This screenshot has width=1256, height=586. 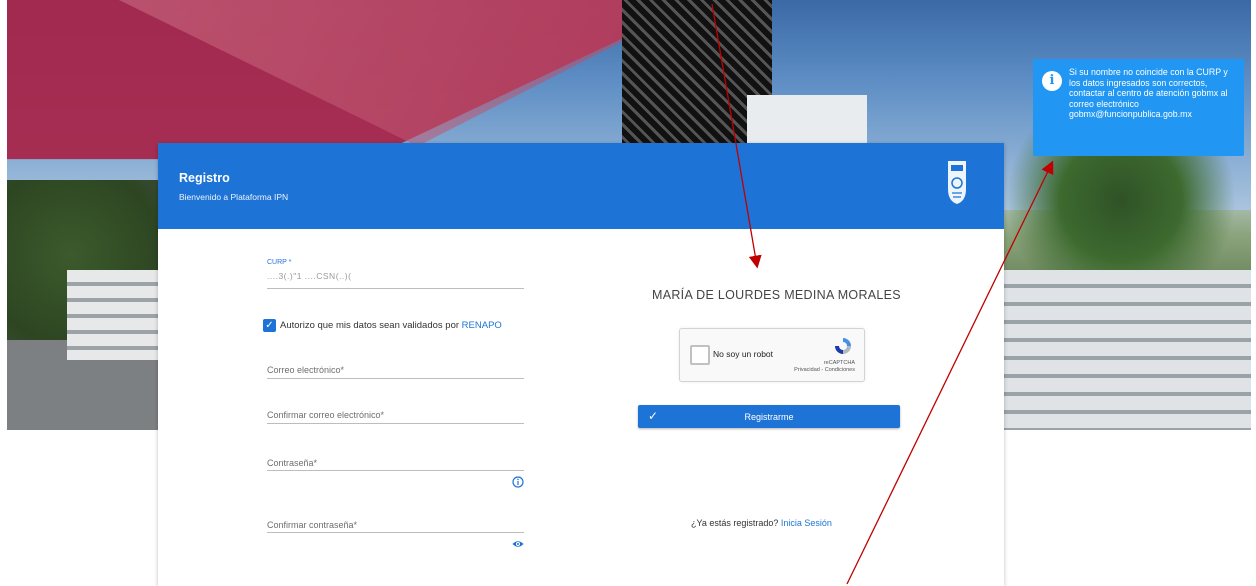 I want to click on login-prompt: ¿Ya estás registrado?, so click(x=735, y=523).